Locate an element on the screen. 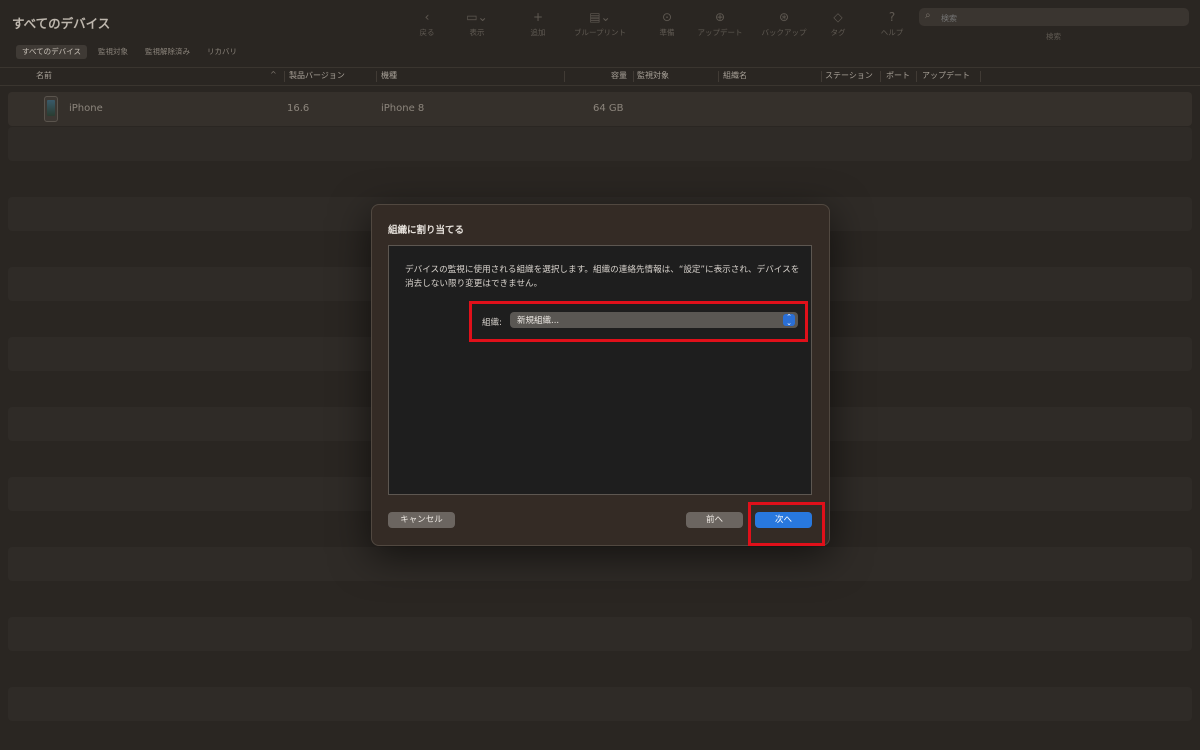  device-version: 16.6 is located at coordinates (298, 108).